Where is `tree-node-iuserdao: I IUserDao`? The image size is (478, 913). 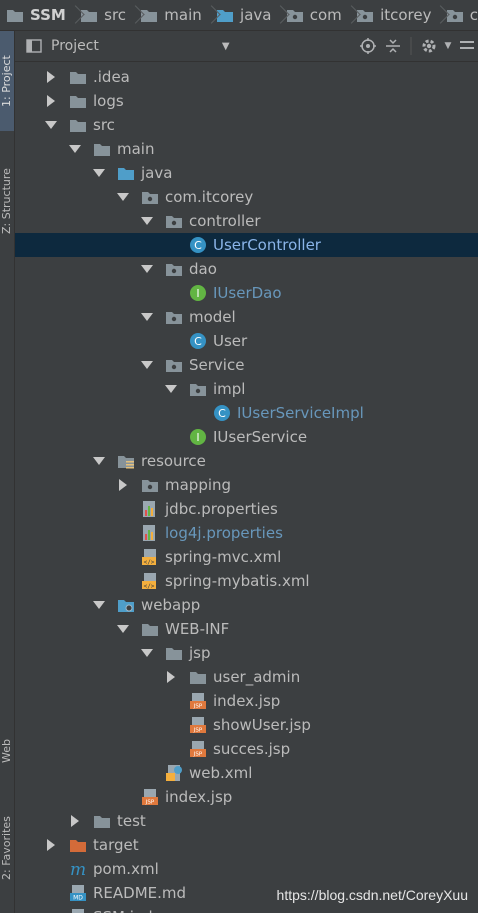 tree-node-iuserdao: I IUserDao is located at coordinates (246, 293).